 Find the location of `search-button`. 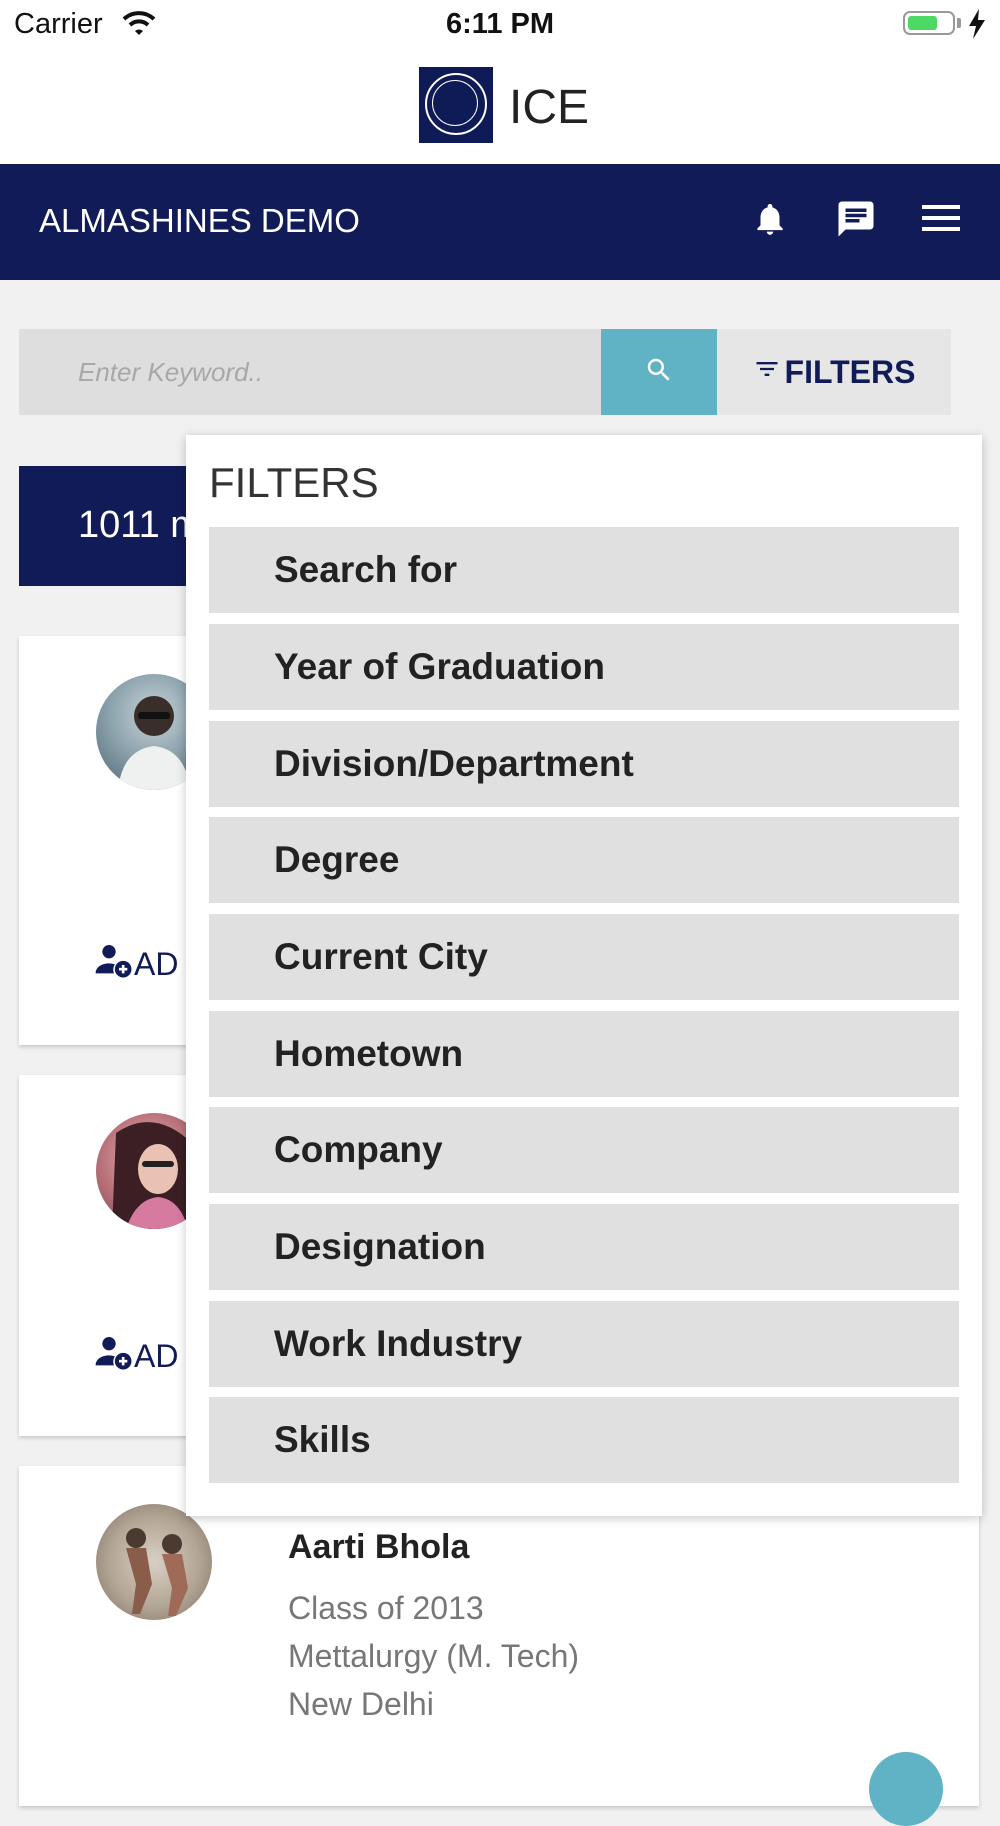

search-button is located at coordinates (659, 372).